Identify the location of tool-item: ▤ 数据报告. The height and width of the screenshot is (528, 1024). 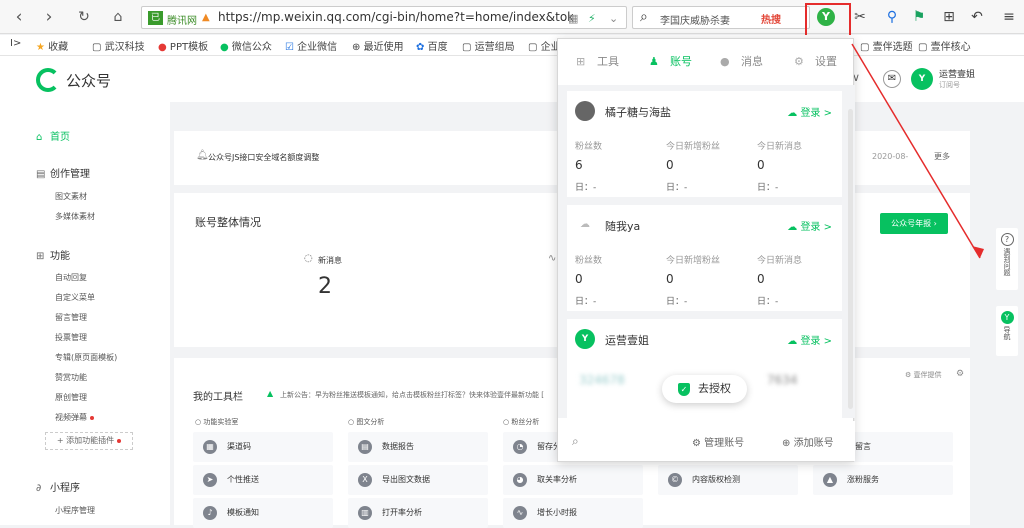
(418, 447).